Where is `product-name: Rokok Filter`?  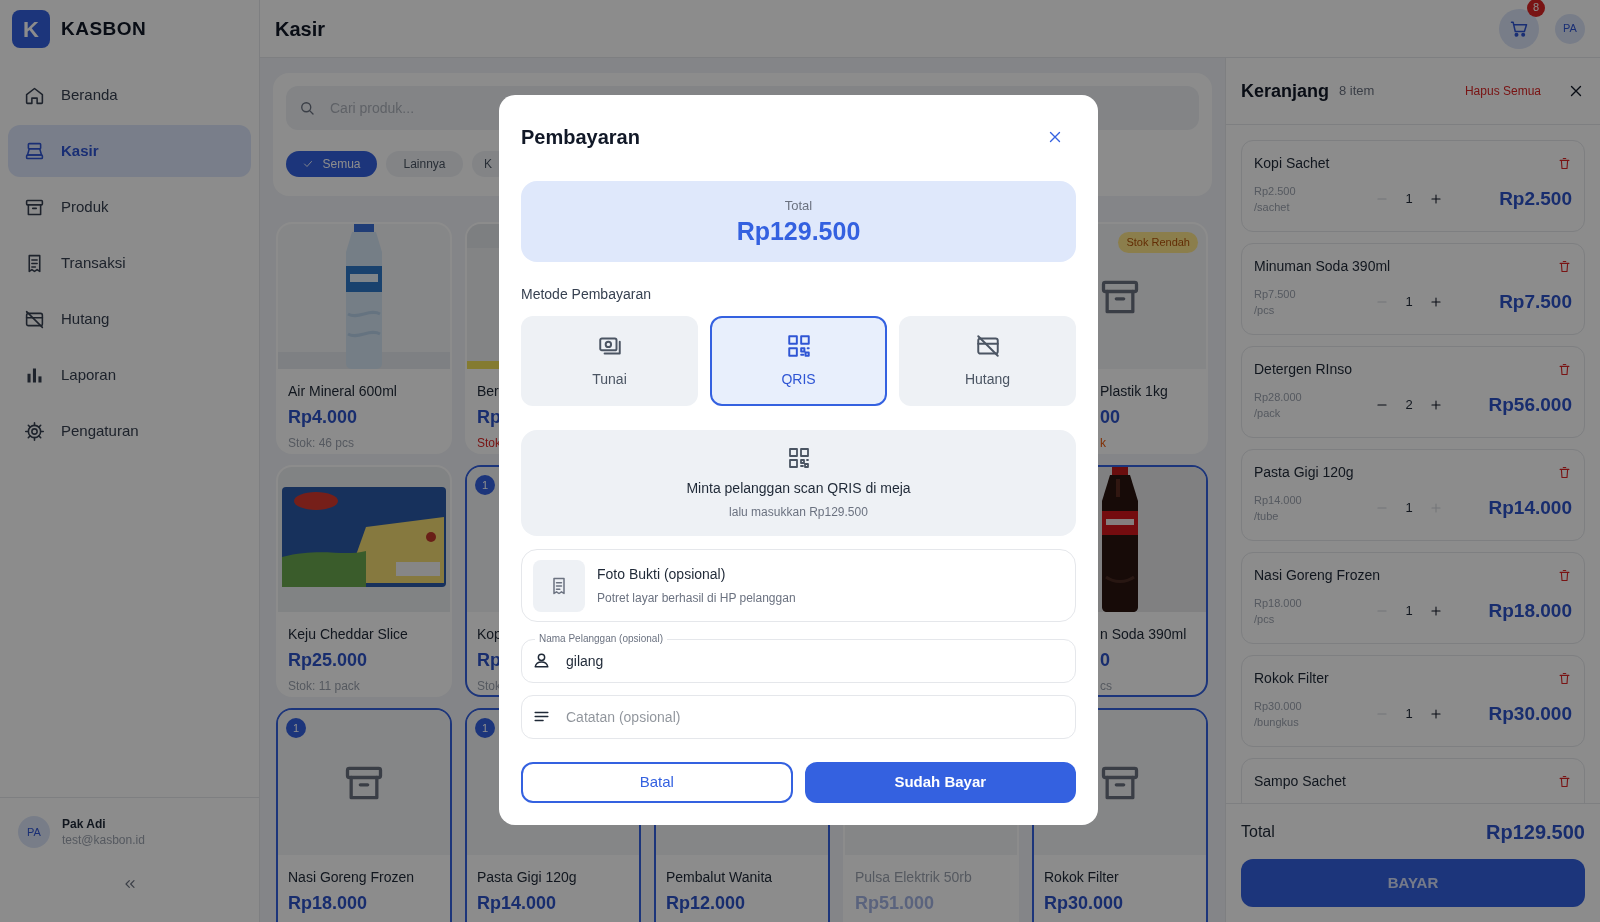 product-name: Rokok Filter is located at coordinates (1081, 877).